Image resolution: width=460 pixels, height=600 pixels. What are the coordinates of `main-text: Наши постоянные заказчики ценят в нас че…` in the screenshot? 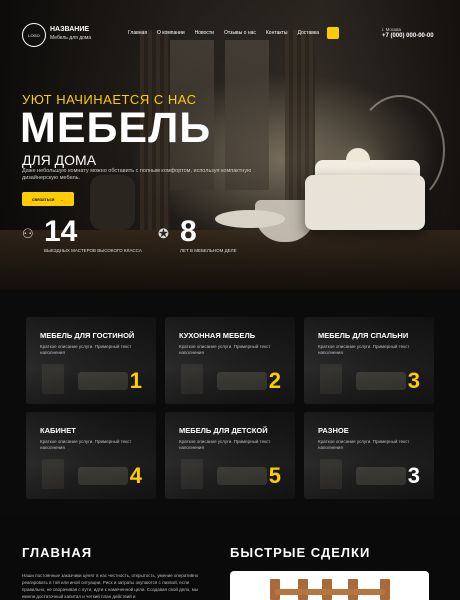 It's located at (110, 586).